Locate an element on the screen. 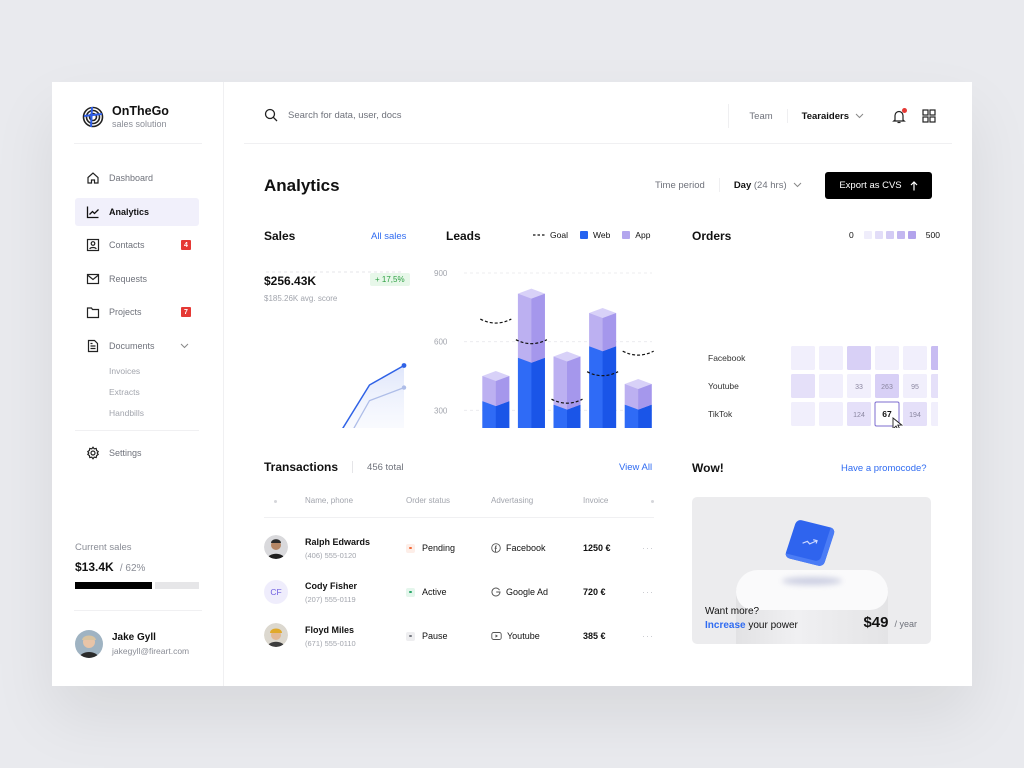  period-sub: (24 hrs) is located at coordinates (770, 185).